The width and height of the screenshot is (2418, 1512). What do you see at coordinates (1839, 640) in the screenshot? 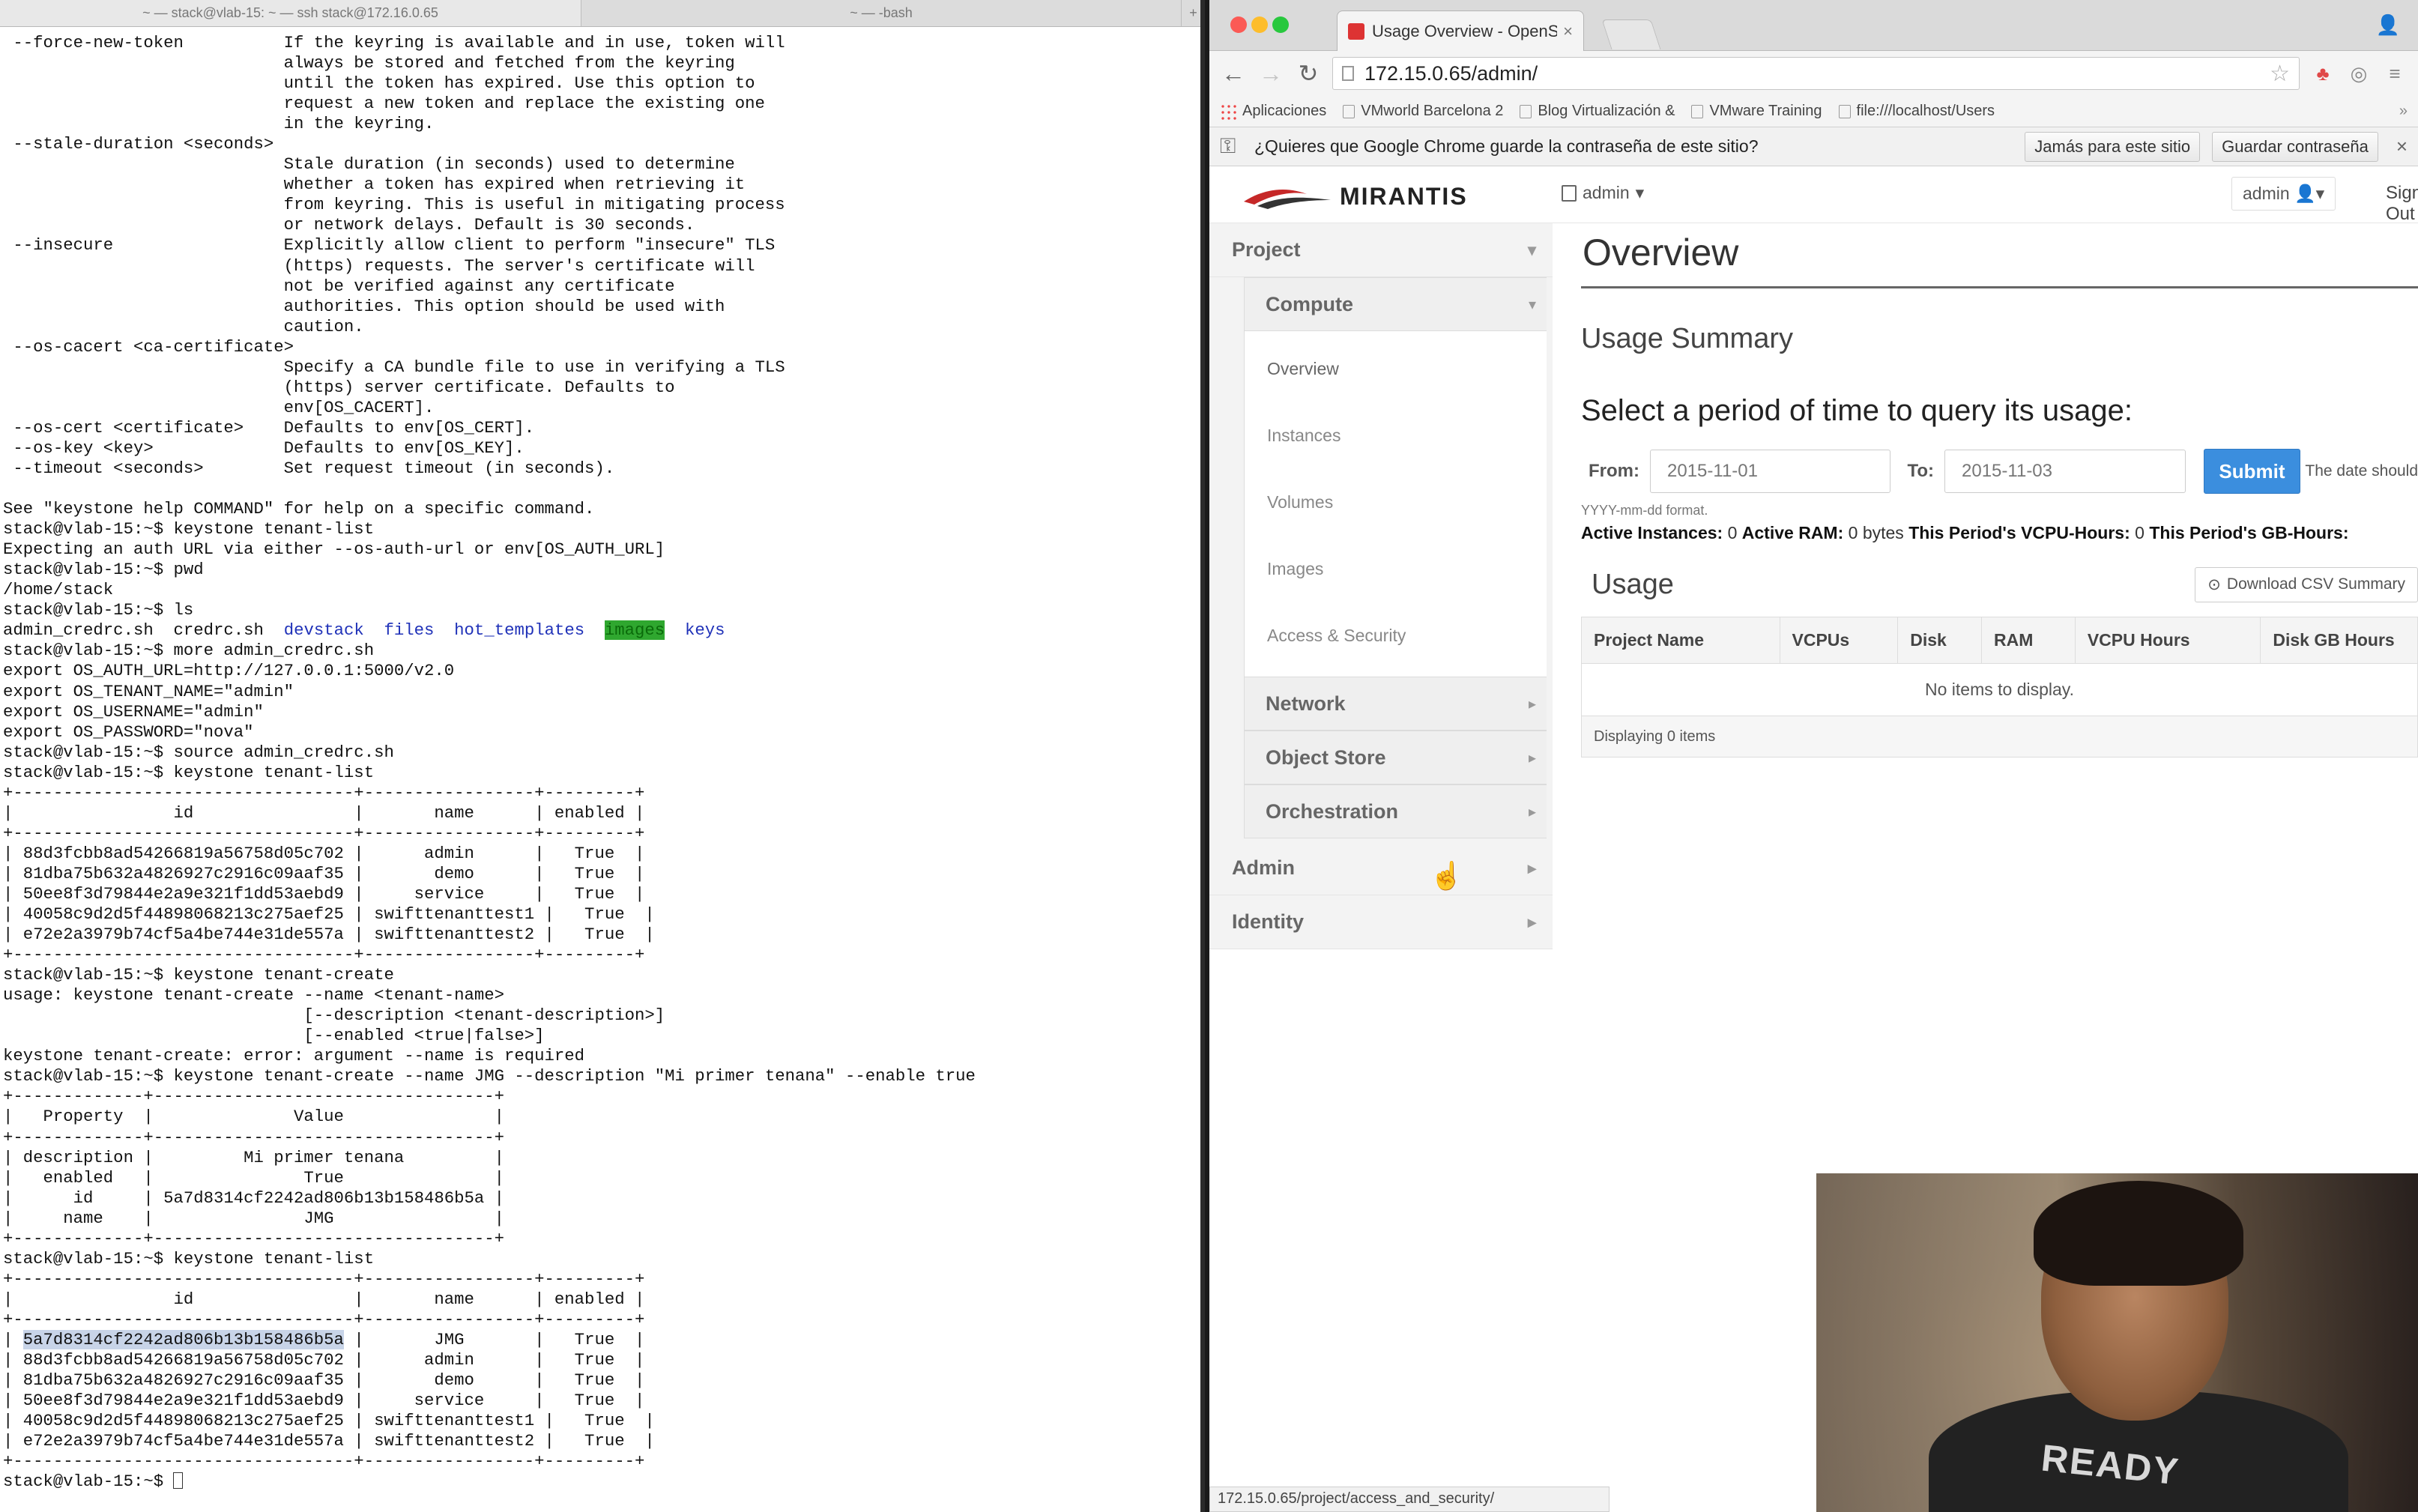
I see `column-vcpus: VCPUs` at bounding box center [1839, 640].